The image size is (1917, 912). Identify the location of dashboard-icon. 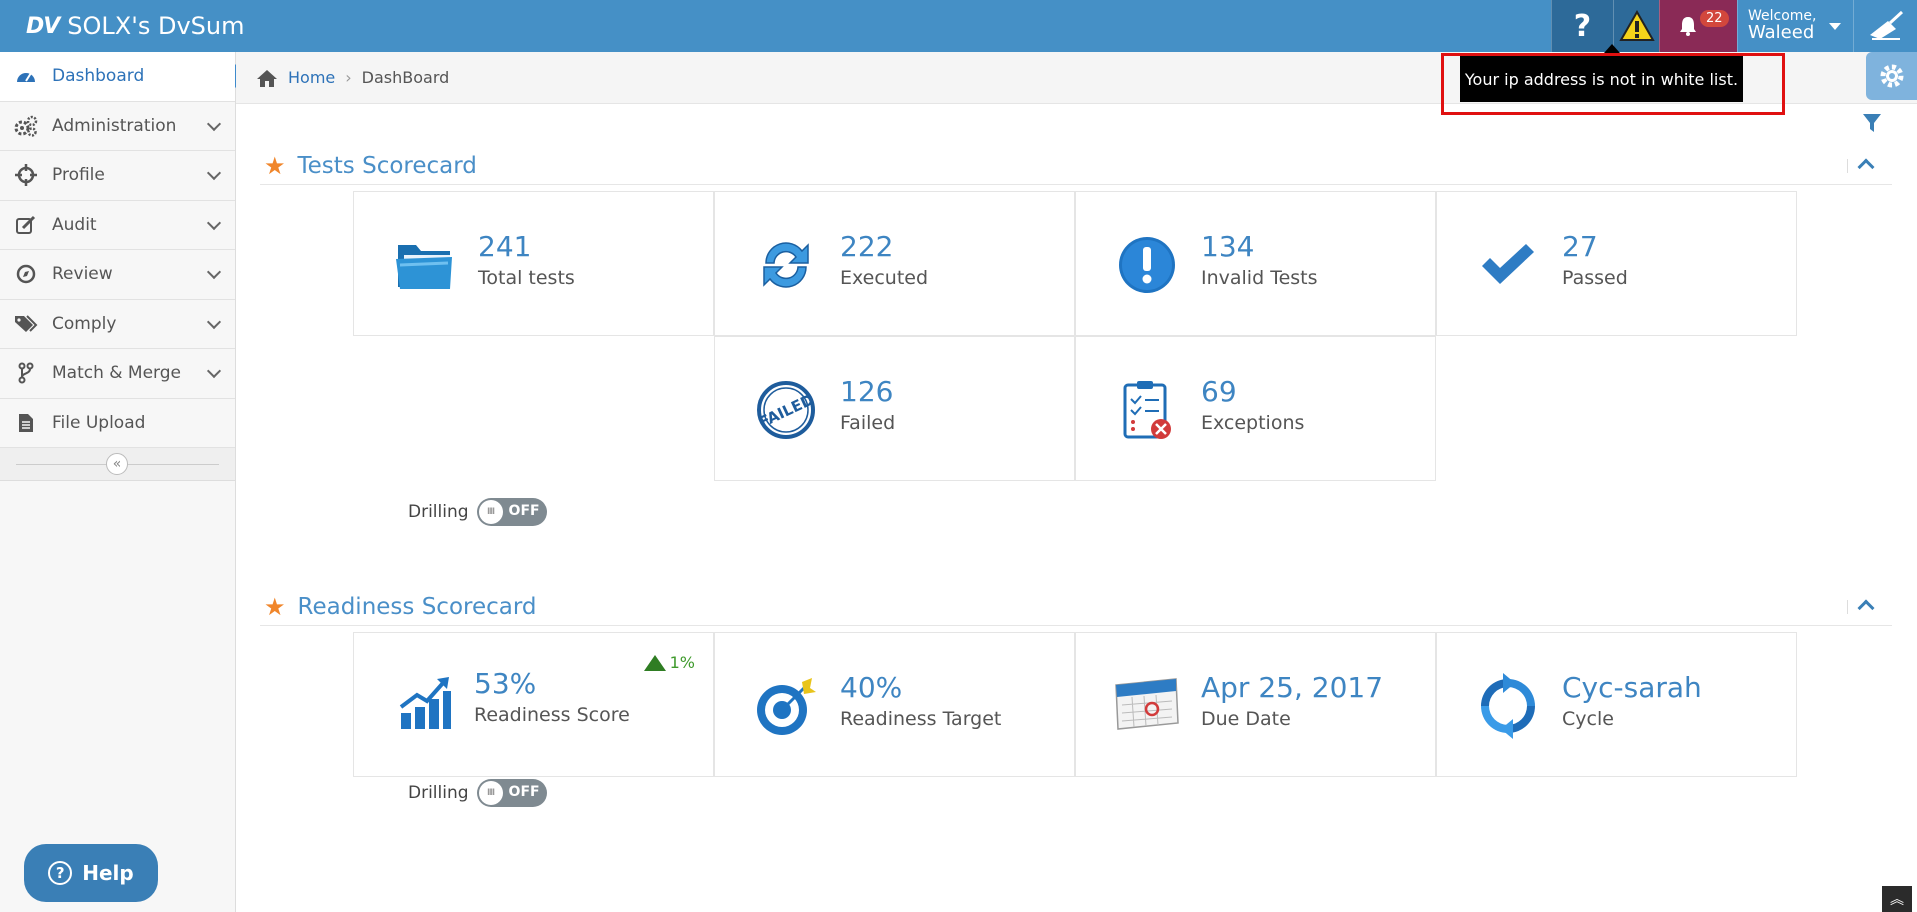
(26, 76).